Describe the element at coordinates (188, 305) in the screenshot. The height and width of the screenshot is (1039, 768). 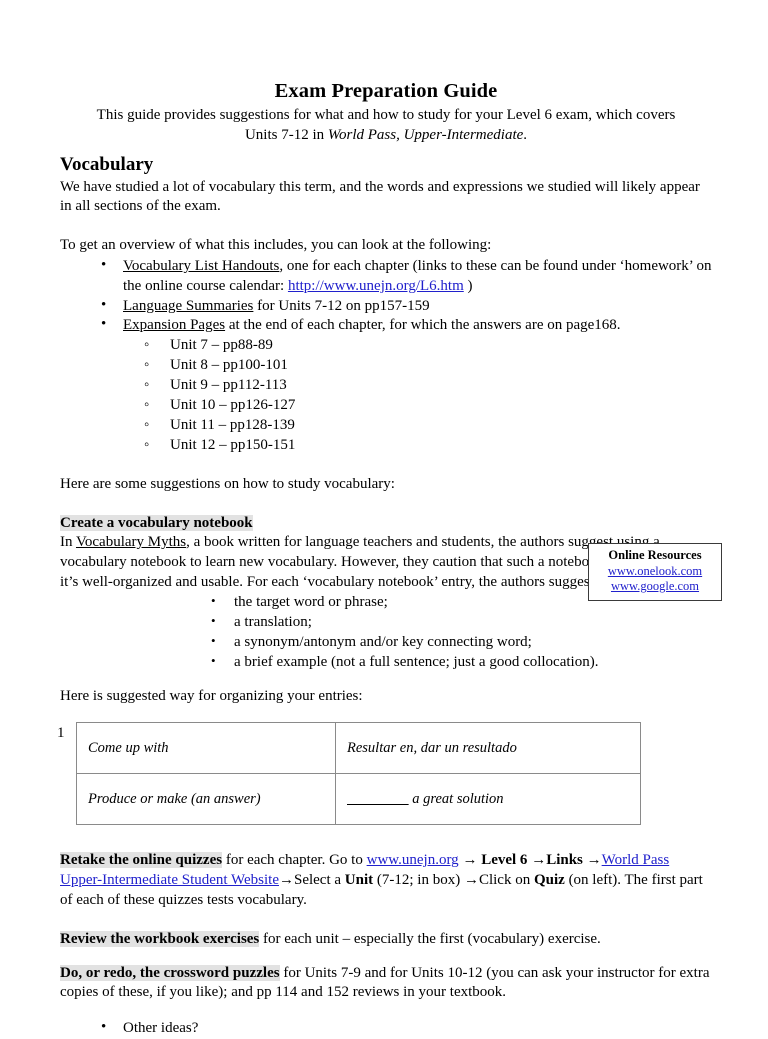
I see `resource-name: Language Summaries` at that location.